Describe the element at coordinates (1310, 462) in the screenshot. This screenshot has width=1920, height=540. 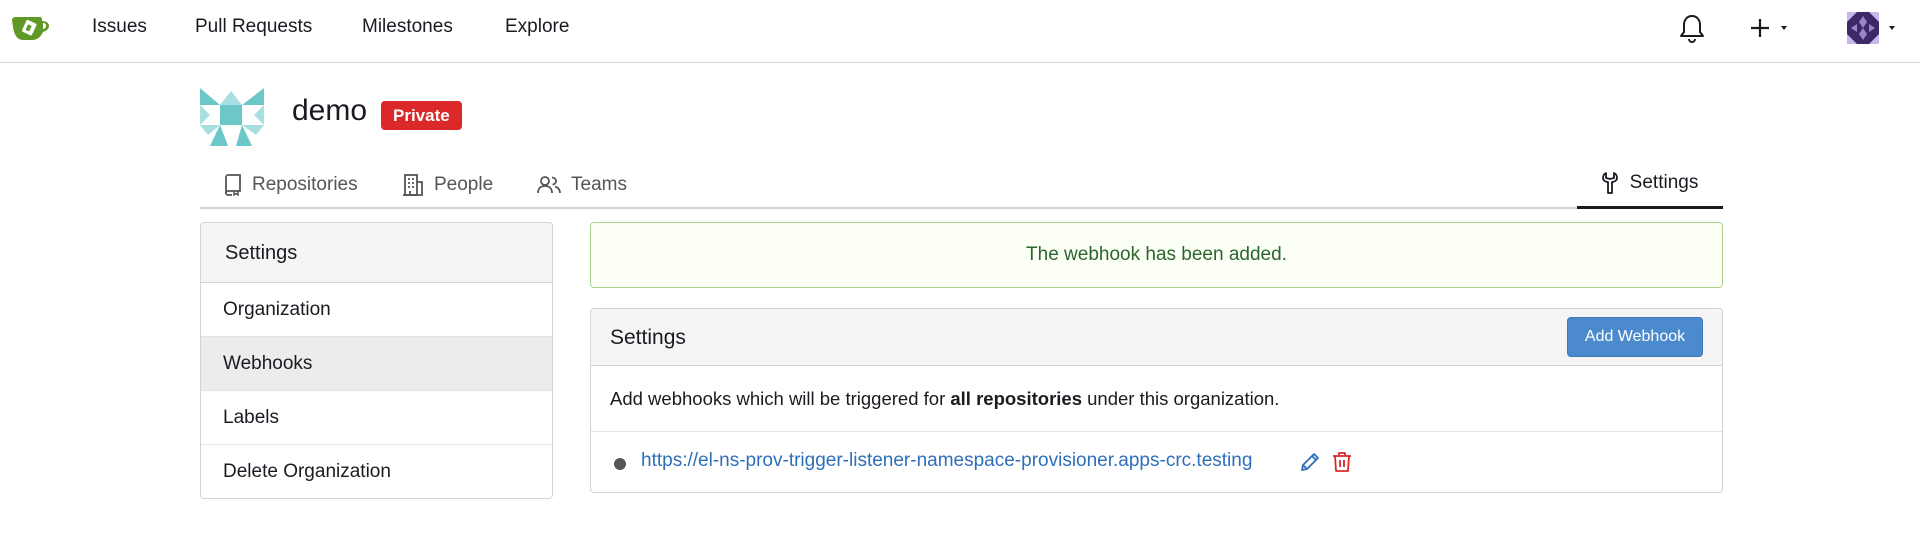
I see `pencil-icon` at that location.